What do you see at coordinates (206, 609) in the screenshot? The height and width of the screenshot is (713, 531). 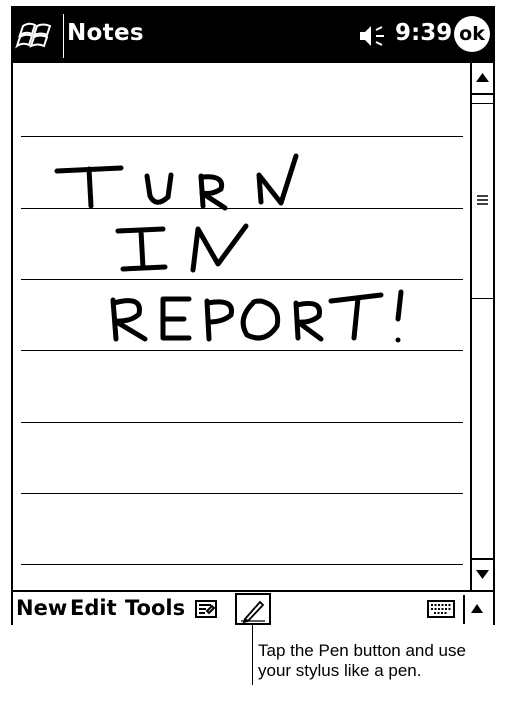 I see `recorder-icon` at bounding box center [206, 609].